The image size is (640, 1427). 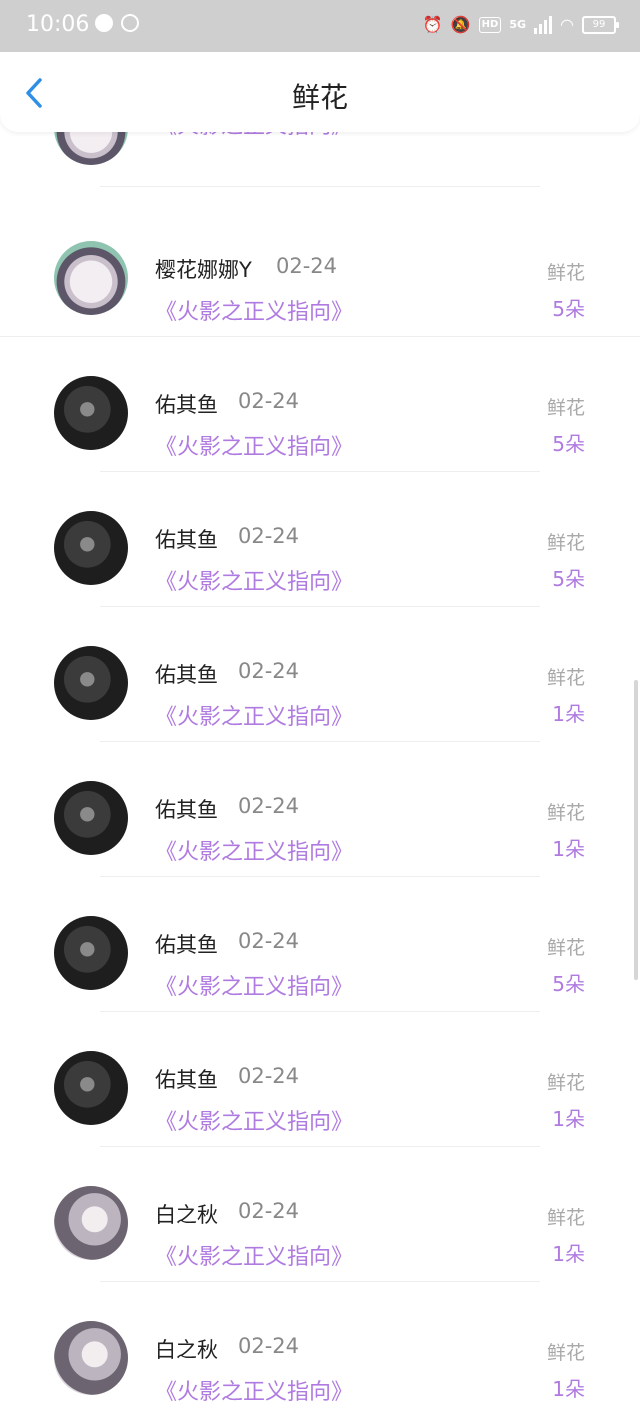 What do you see at coordinates (320, 186) in the screenshot?
I see `row-divider` at bounding box center [320, 186].